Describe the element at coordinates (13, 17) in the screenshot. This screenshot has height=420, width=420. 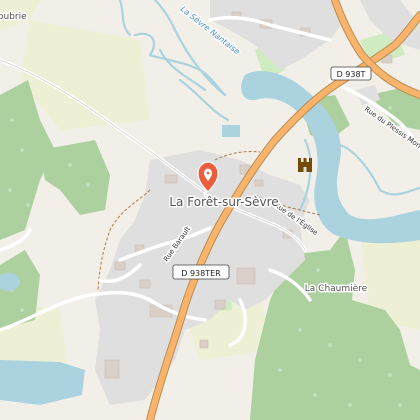
I see `edge-place-label: oubrie` at that location.